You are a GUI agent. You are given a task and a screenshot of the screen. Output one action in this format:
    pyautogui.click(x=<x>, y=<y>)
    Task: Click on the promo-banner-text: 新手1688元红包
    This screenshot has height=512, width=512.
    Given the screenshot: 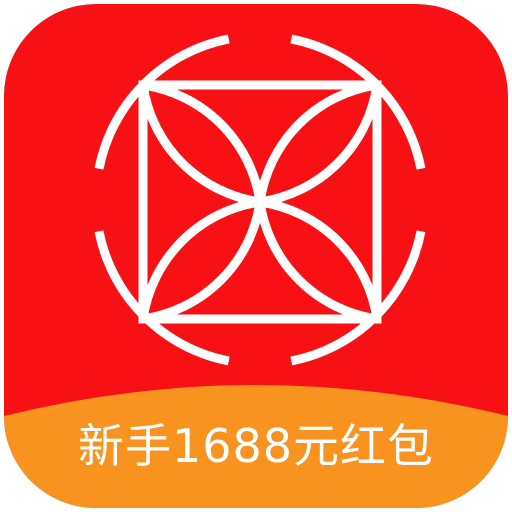 What is the action you would take?
    pyautogui.click(x=256, y=446)
    